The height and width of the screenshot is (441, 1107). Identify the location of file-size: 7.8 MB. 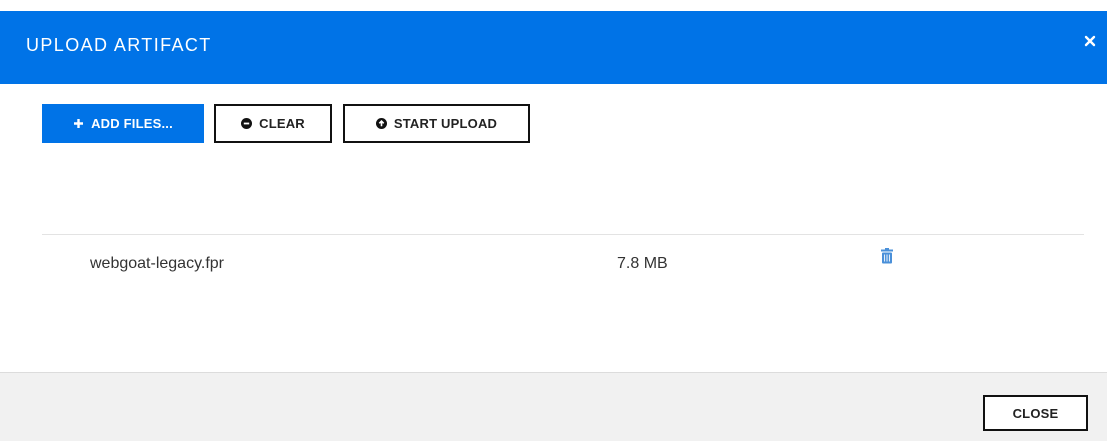
(642, 263).